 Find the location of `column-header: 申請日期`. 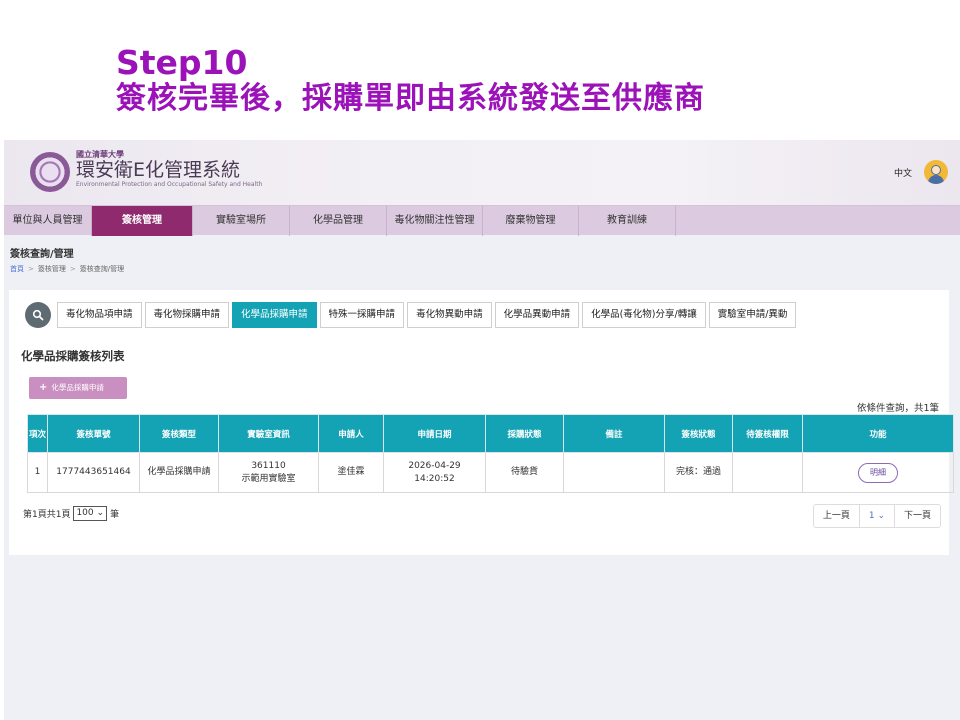

column-header: 申請日期 is located at coordinates (434, 433).